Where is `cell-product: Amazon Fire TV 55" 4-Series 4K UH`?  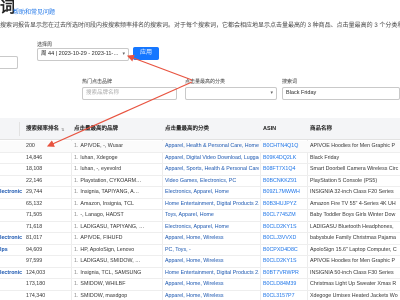
cell-product: Amazon Fire TV 55" 4-Series 4K UH is located at coordinates (353, 203).